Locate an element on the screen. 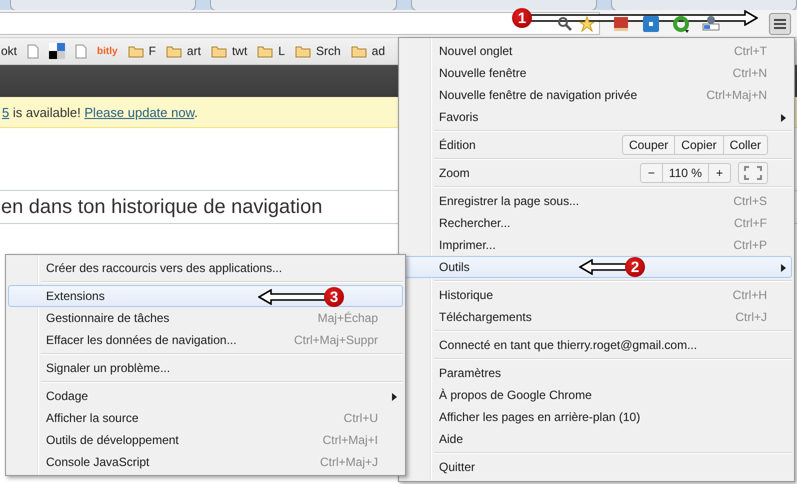  shortcut-label: Ctrl+Maj+J is located at coordinates (349, 462).